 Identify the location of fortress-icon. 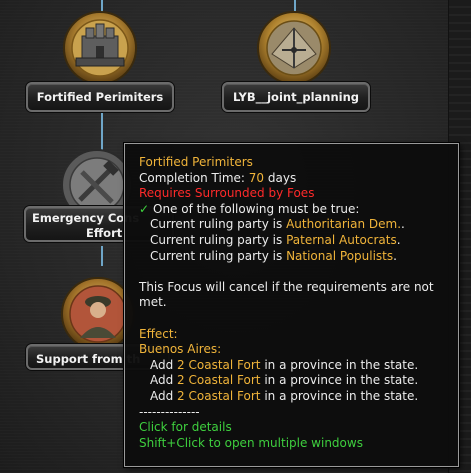
(100, 48).